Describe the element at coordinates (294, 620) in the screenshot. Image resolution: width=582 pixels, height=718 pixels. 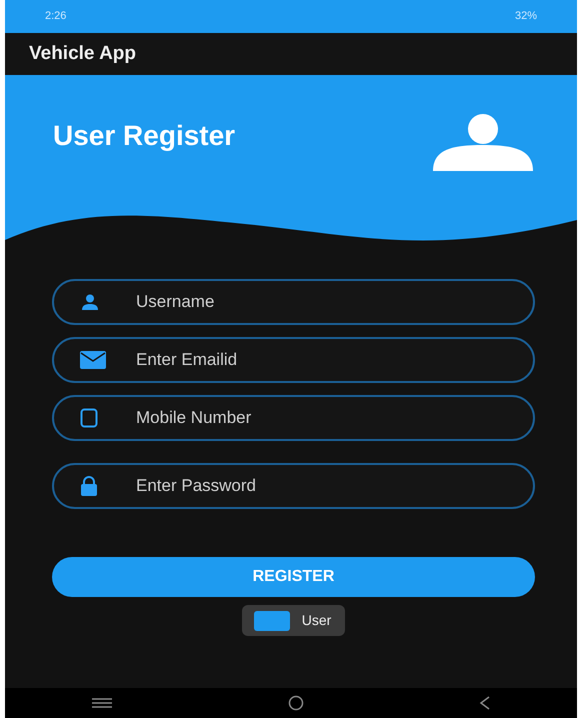
I see `role-chip: User` at that location.